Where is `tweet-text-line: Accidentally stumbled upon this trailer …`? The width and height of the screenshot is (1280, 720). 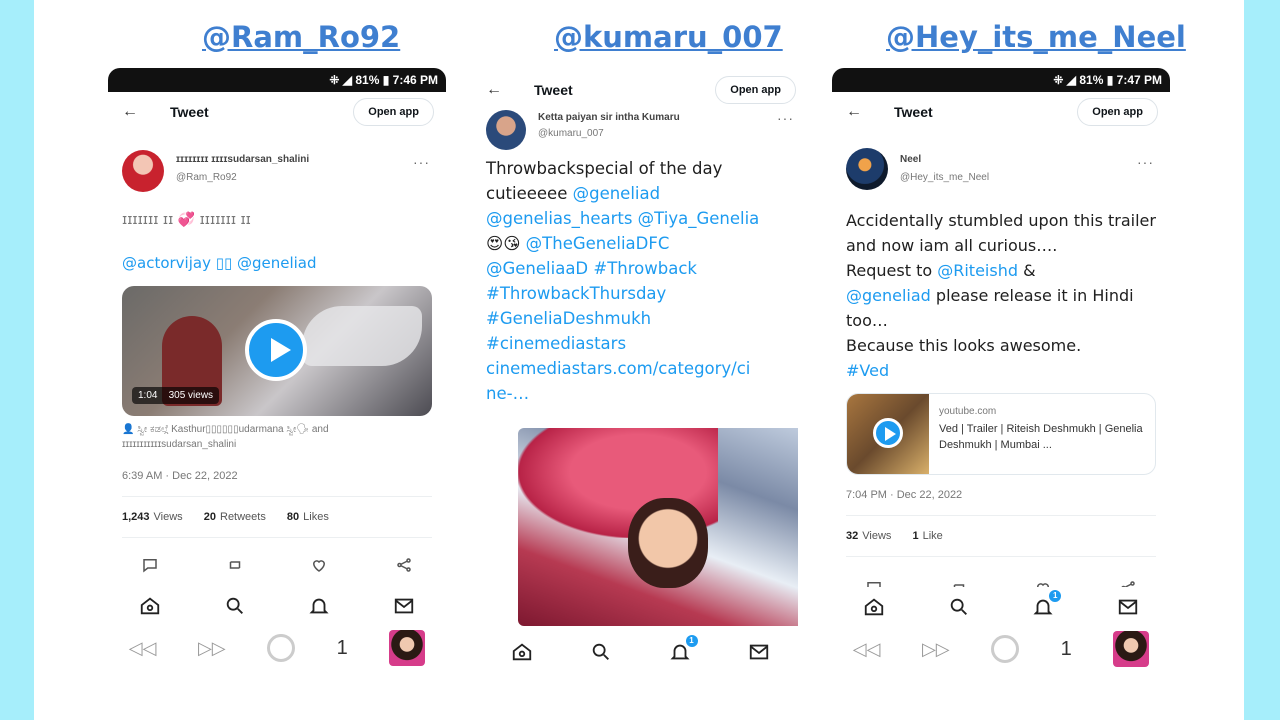 tweet-text-line: Accidentally stumbled upon this trailer … is located at coordinates (1001, 233).